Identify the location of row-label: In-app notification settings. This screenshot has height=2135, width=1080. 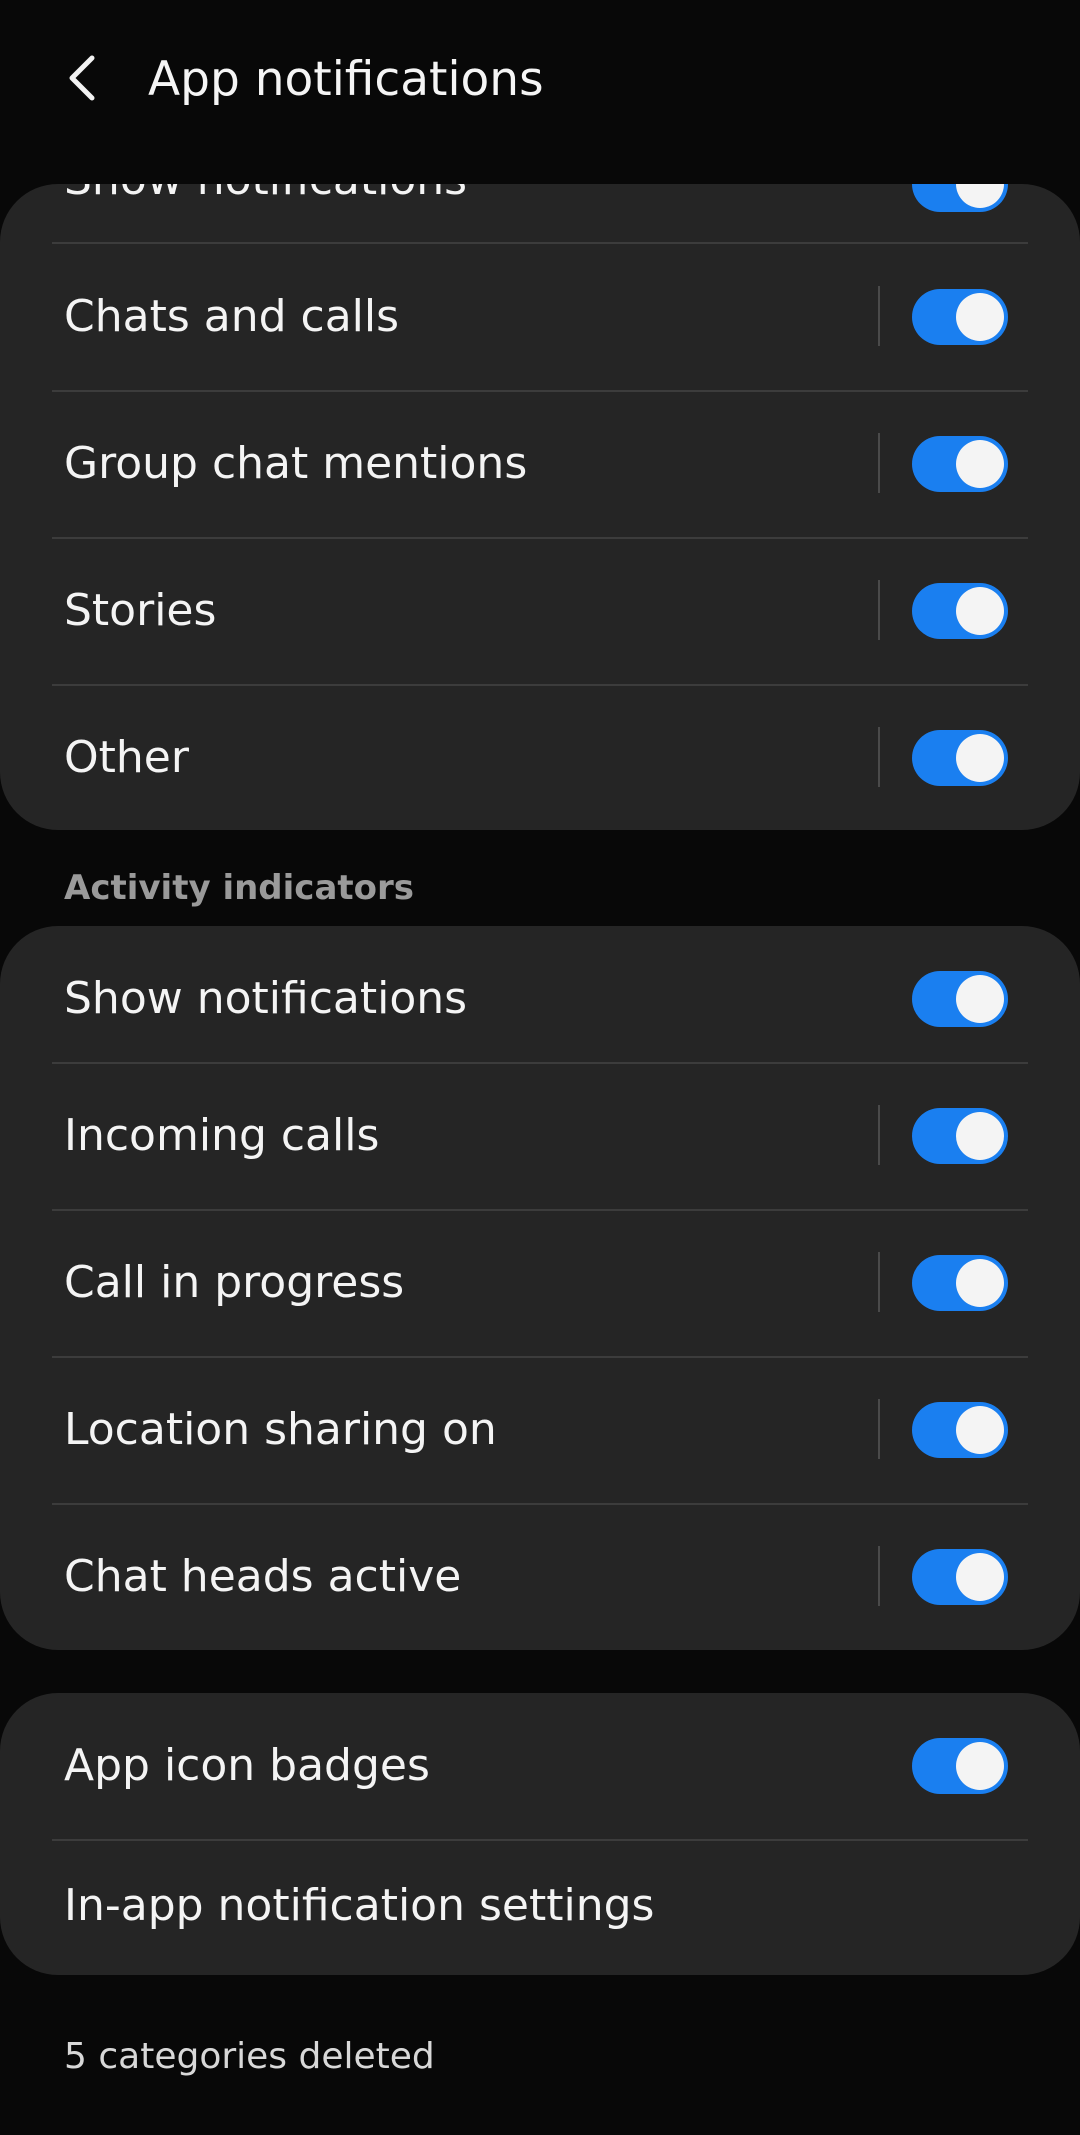
(359, 1905).